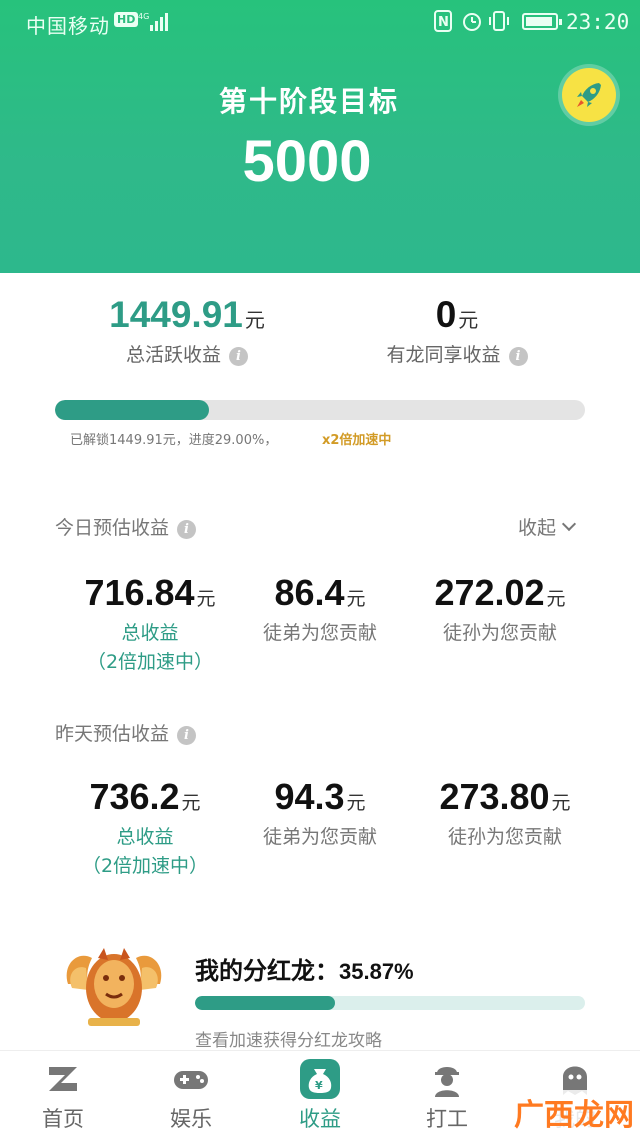 The image size is (640, 1138). I want to click on collapse-label: 收起, so click(537, 528).